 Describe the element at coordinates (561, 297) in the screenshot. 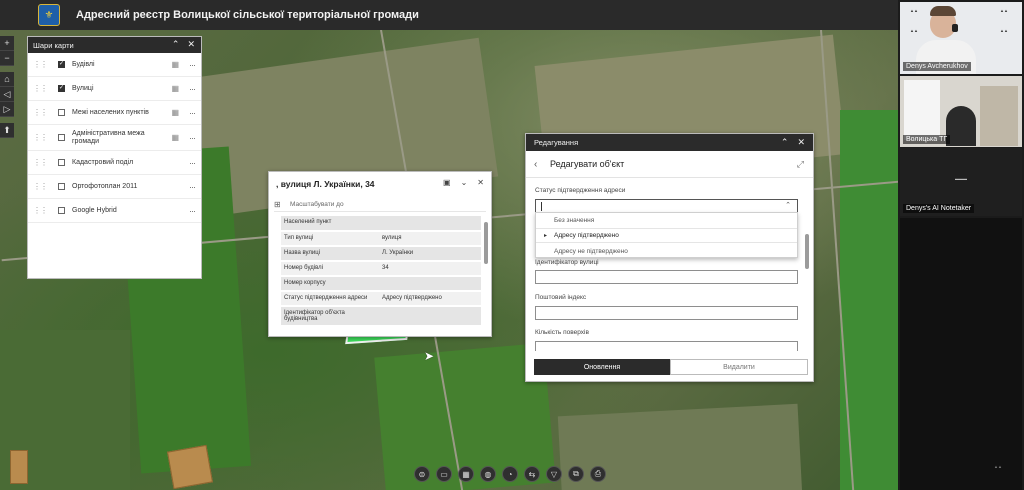

I see `postal-code-label: Поштовий індекс` at that location.